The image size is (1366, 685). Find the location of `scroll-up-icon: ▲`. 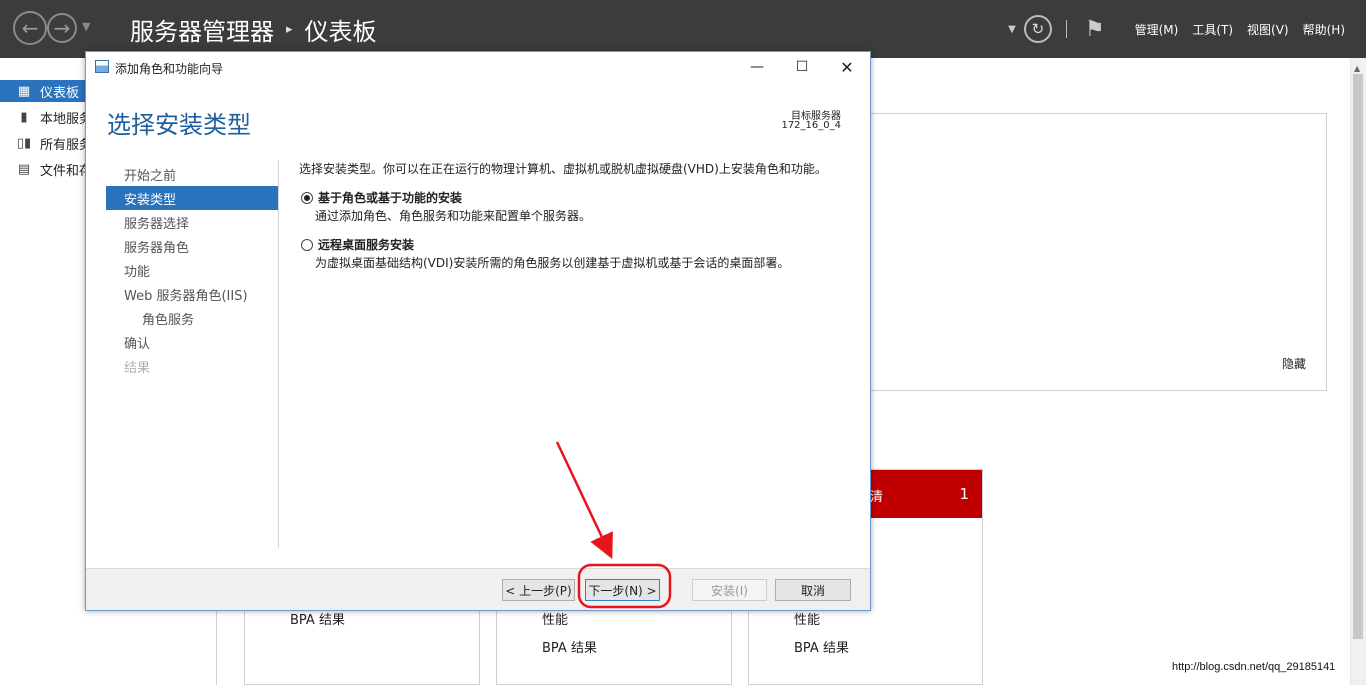

scroll-up-icon: ▲ is located at coordinates (1357, 68).